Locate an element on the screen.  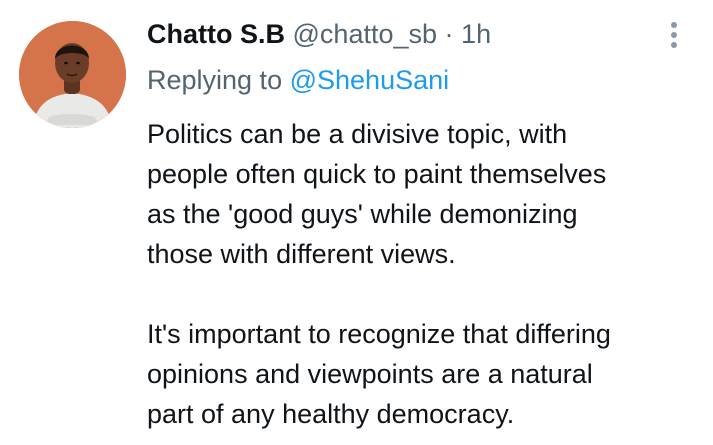
user-handle: @chatto_sb is located at coordinates (365, 34).